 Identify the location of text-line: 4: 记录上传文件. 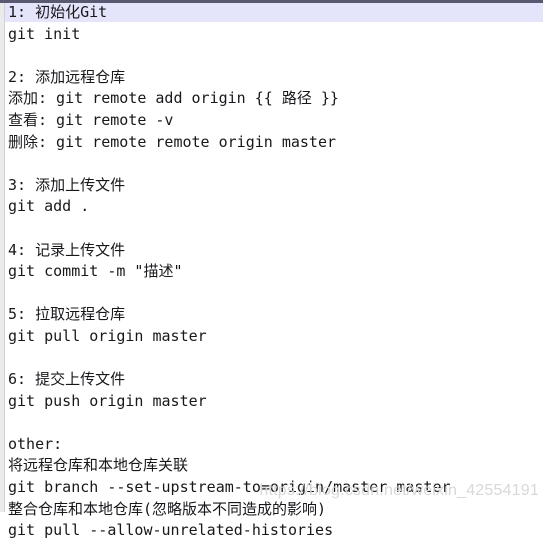
(67, 249).